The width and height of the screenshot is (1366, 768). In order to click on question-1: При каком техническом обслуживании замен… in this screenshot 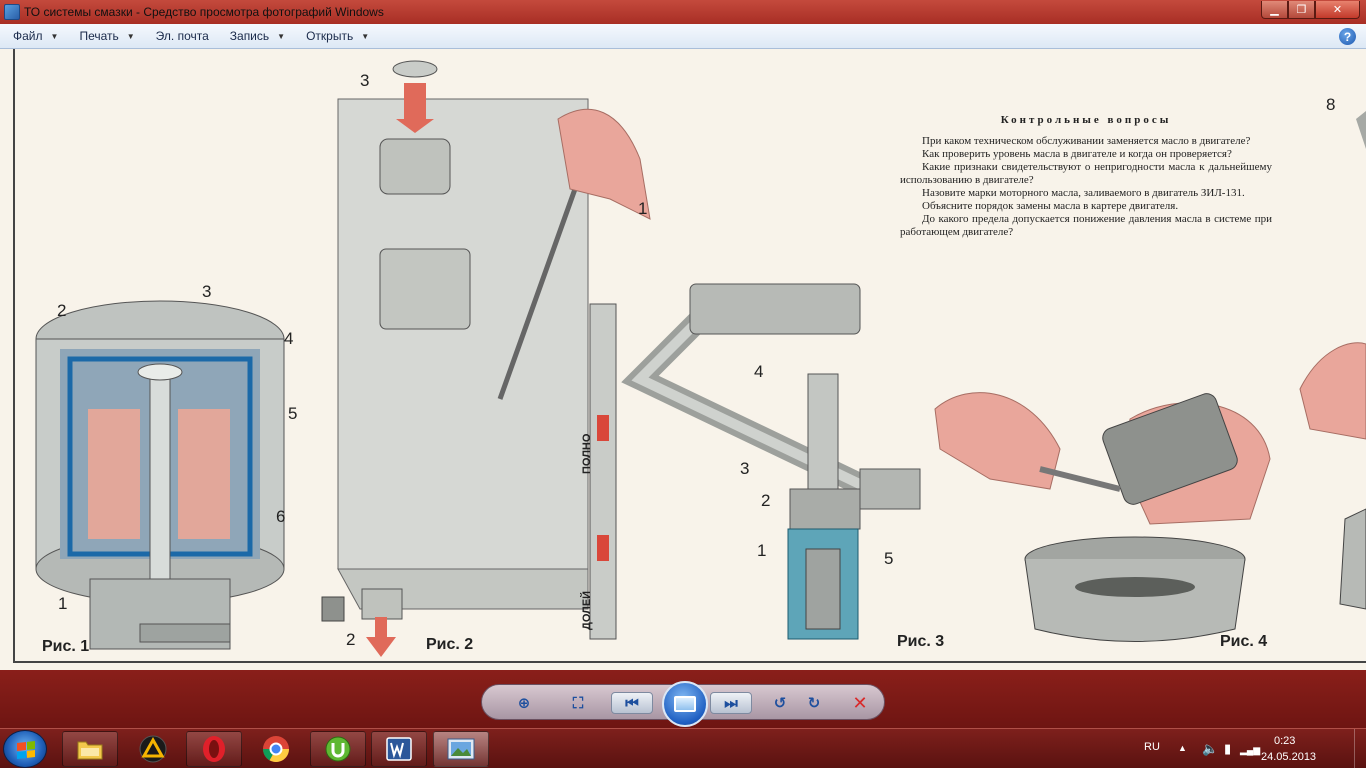, I will do `click(1086, 141)`.